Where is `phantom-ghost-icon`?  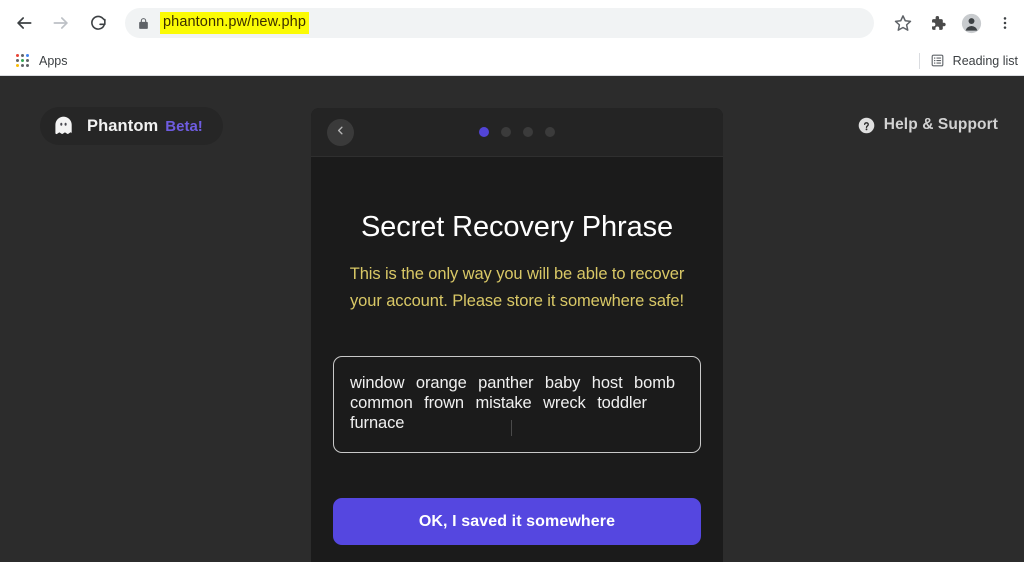
phantom-ghost-icon is located at coordinates (64, 126).